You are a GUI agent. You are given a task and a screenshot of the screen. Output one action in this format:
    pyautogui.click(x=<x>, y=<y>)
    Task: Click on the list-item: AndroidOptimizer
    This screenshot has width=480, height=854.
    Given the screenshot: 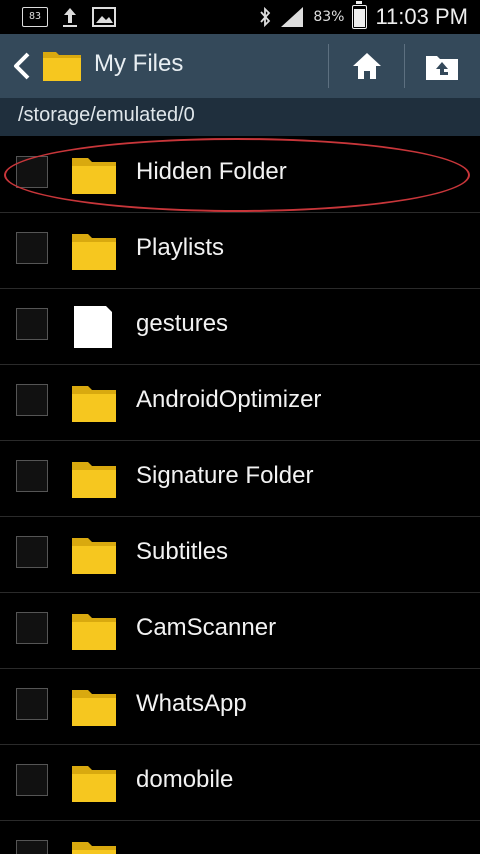 What is the action you would take?
    pyautogui.click(x=240, y=402)
    